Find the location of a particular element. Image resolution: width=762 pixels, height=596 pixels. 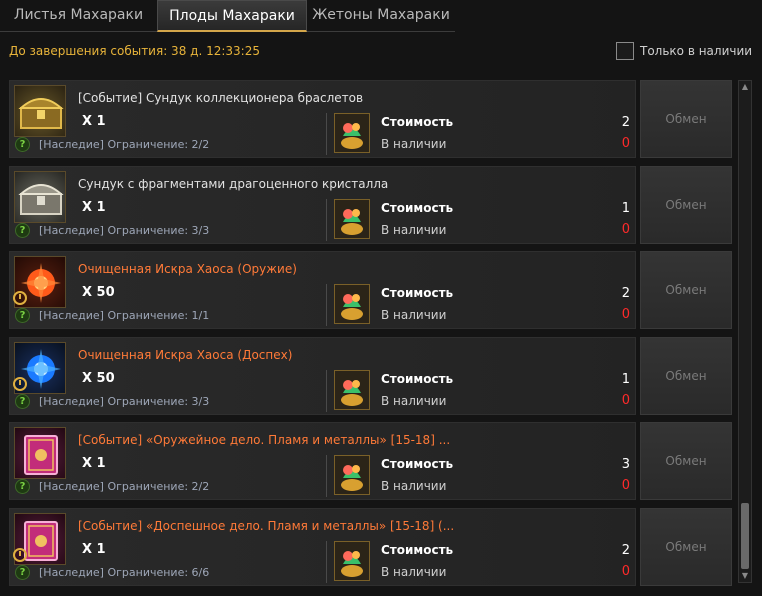

purchase-limit: [Наследие] Ограничение: 1/1 is located at coordinates (124, 315).